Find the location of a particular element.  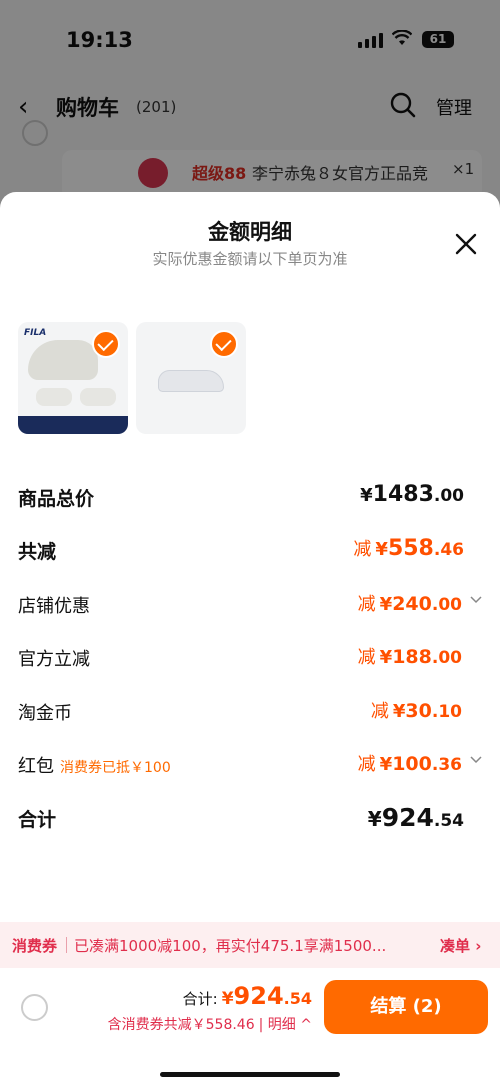

row-value: 减 ¥30.10 is located at coordinates (416, 710).